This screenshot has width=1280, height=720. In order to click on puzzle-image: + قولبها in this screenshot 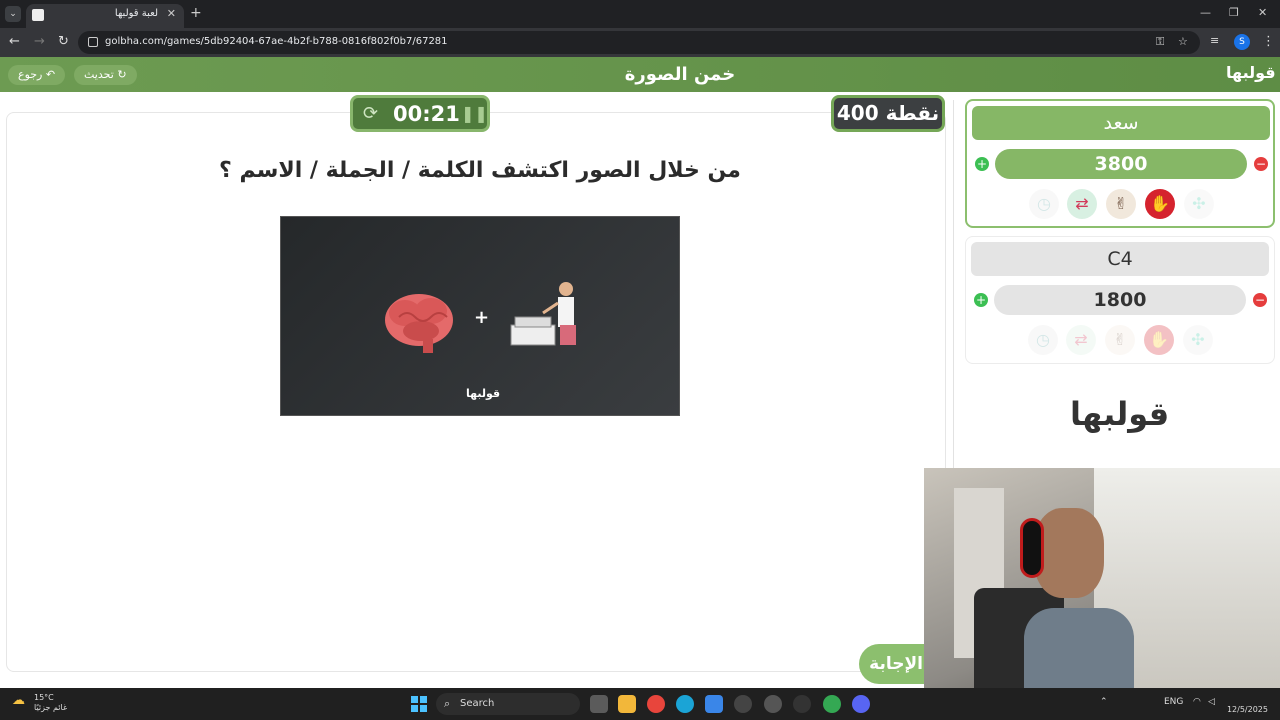, I will do `click(480, 316)`.